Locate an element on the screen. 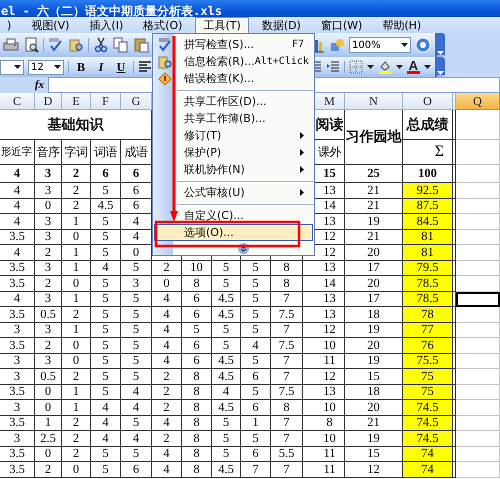 This screenshot has width=500, height=479. table-cell: 7.5 is located at coordinates (287, 314).